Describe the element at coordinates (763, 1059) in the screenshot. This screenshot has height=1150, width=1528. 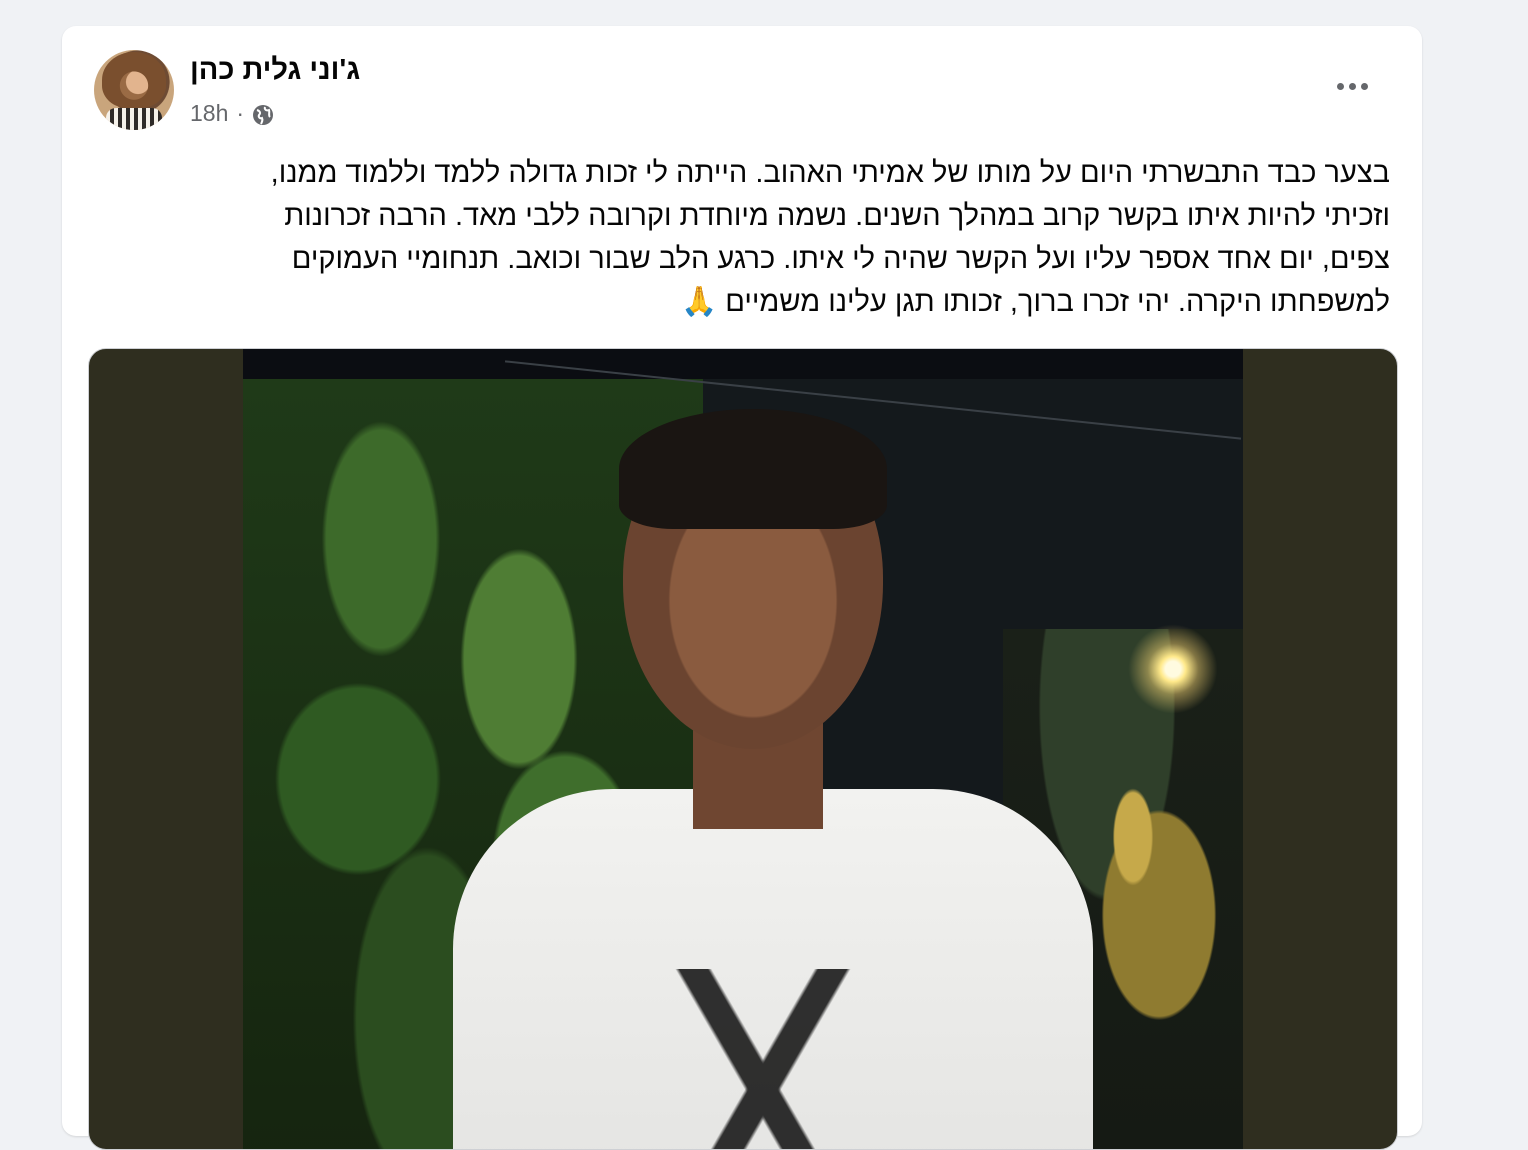
I see `shirt-logo` at that location.